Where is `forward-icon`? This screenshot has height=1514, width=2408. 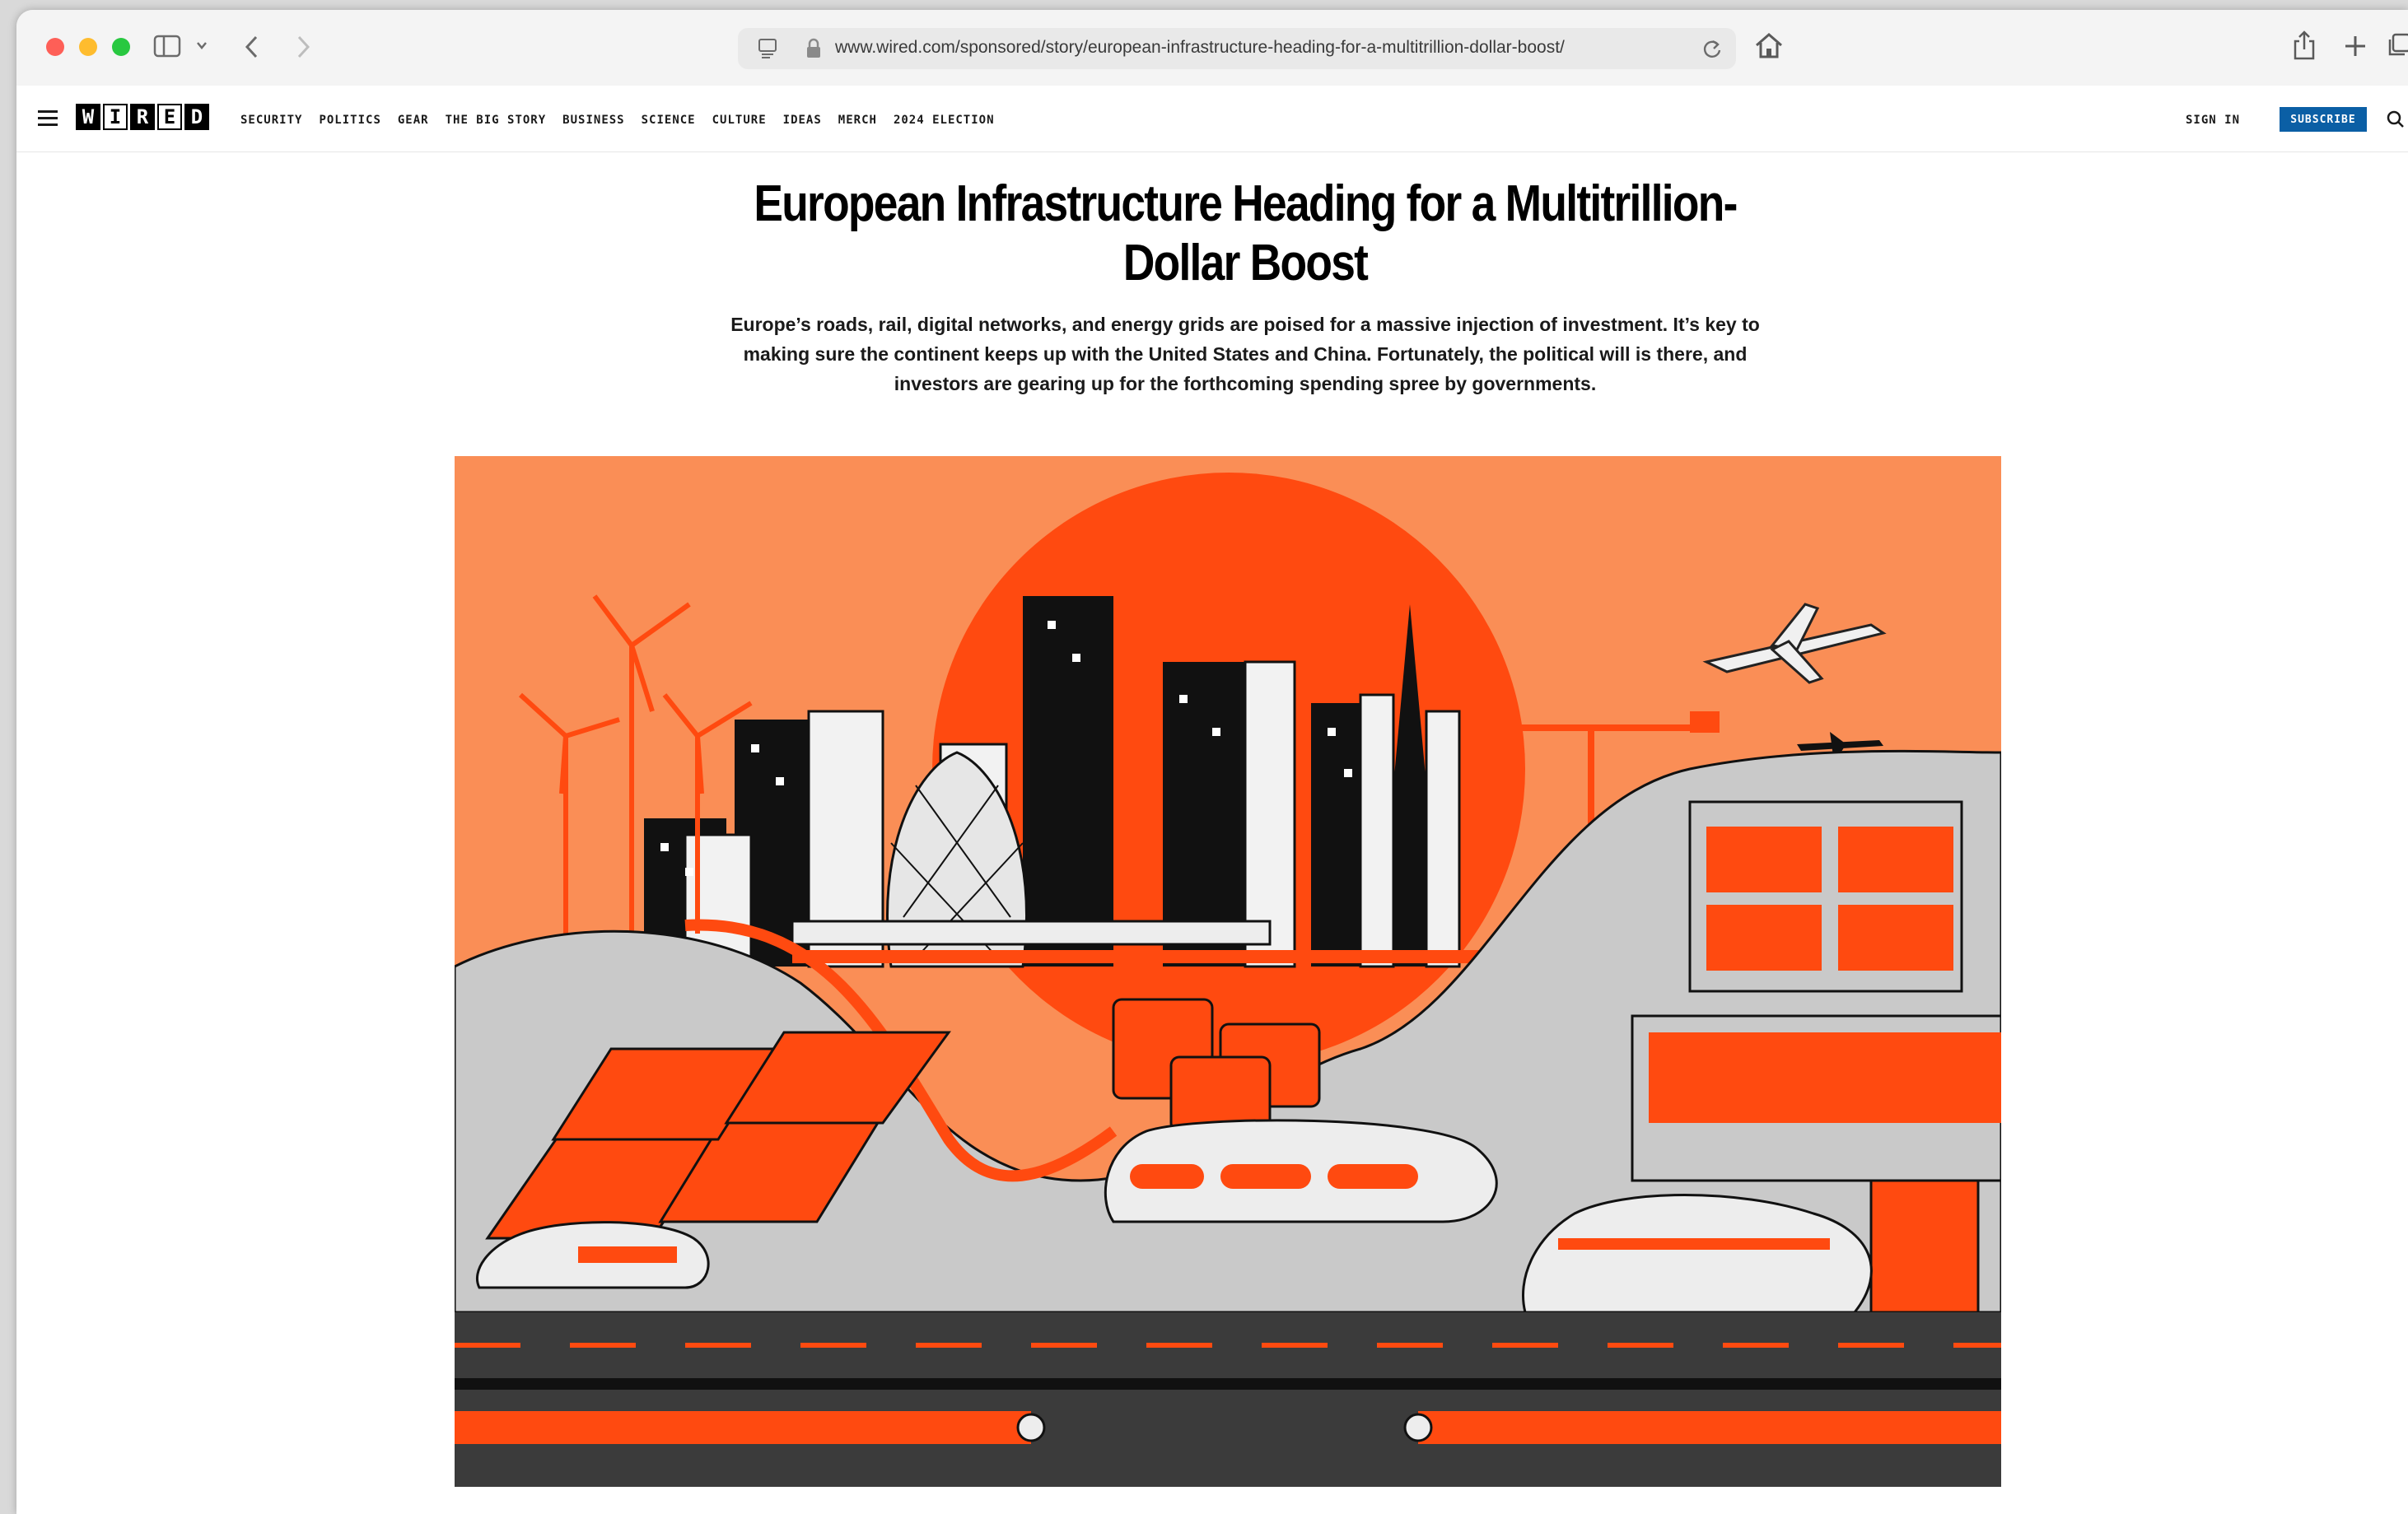
forward-icon is located at coordinates (303, 47).